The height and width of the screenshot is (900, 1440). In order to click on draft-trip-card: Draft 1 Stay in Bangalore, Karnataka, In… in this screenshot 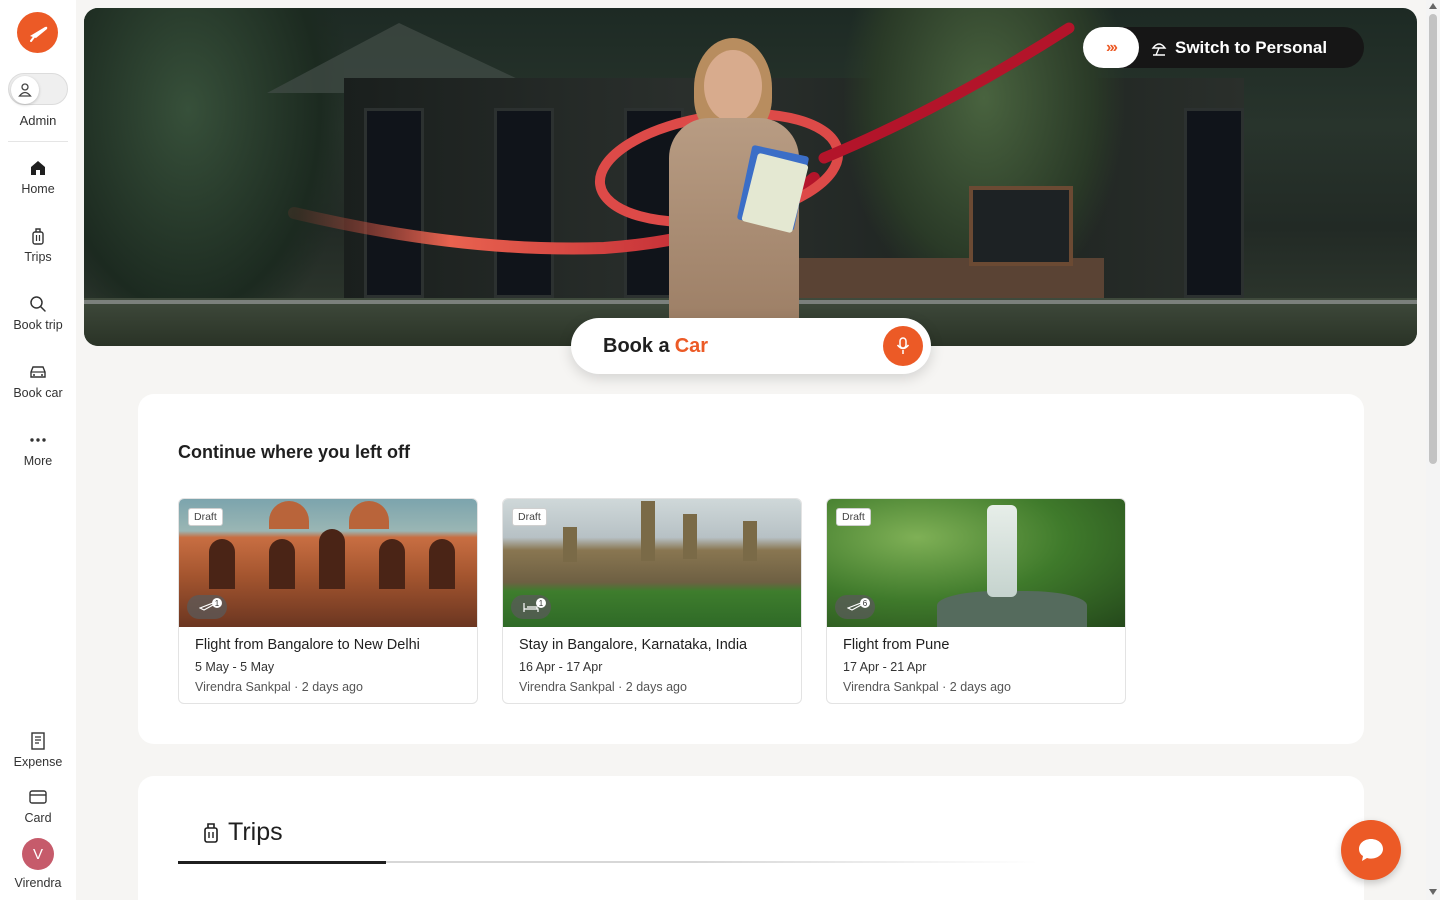, I will do `click(652, 601)`.